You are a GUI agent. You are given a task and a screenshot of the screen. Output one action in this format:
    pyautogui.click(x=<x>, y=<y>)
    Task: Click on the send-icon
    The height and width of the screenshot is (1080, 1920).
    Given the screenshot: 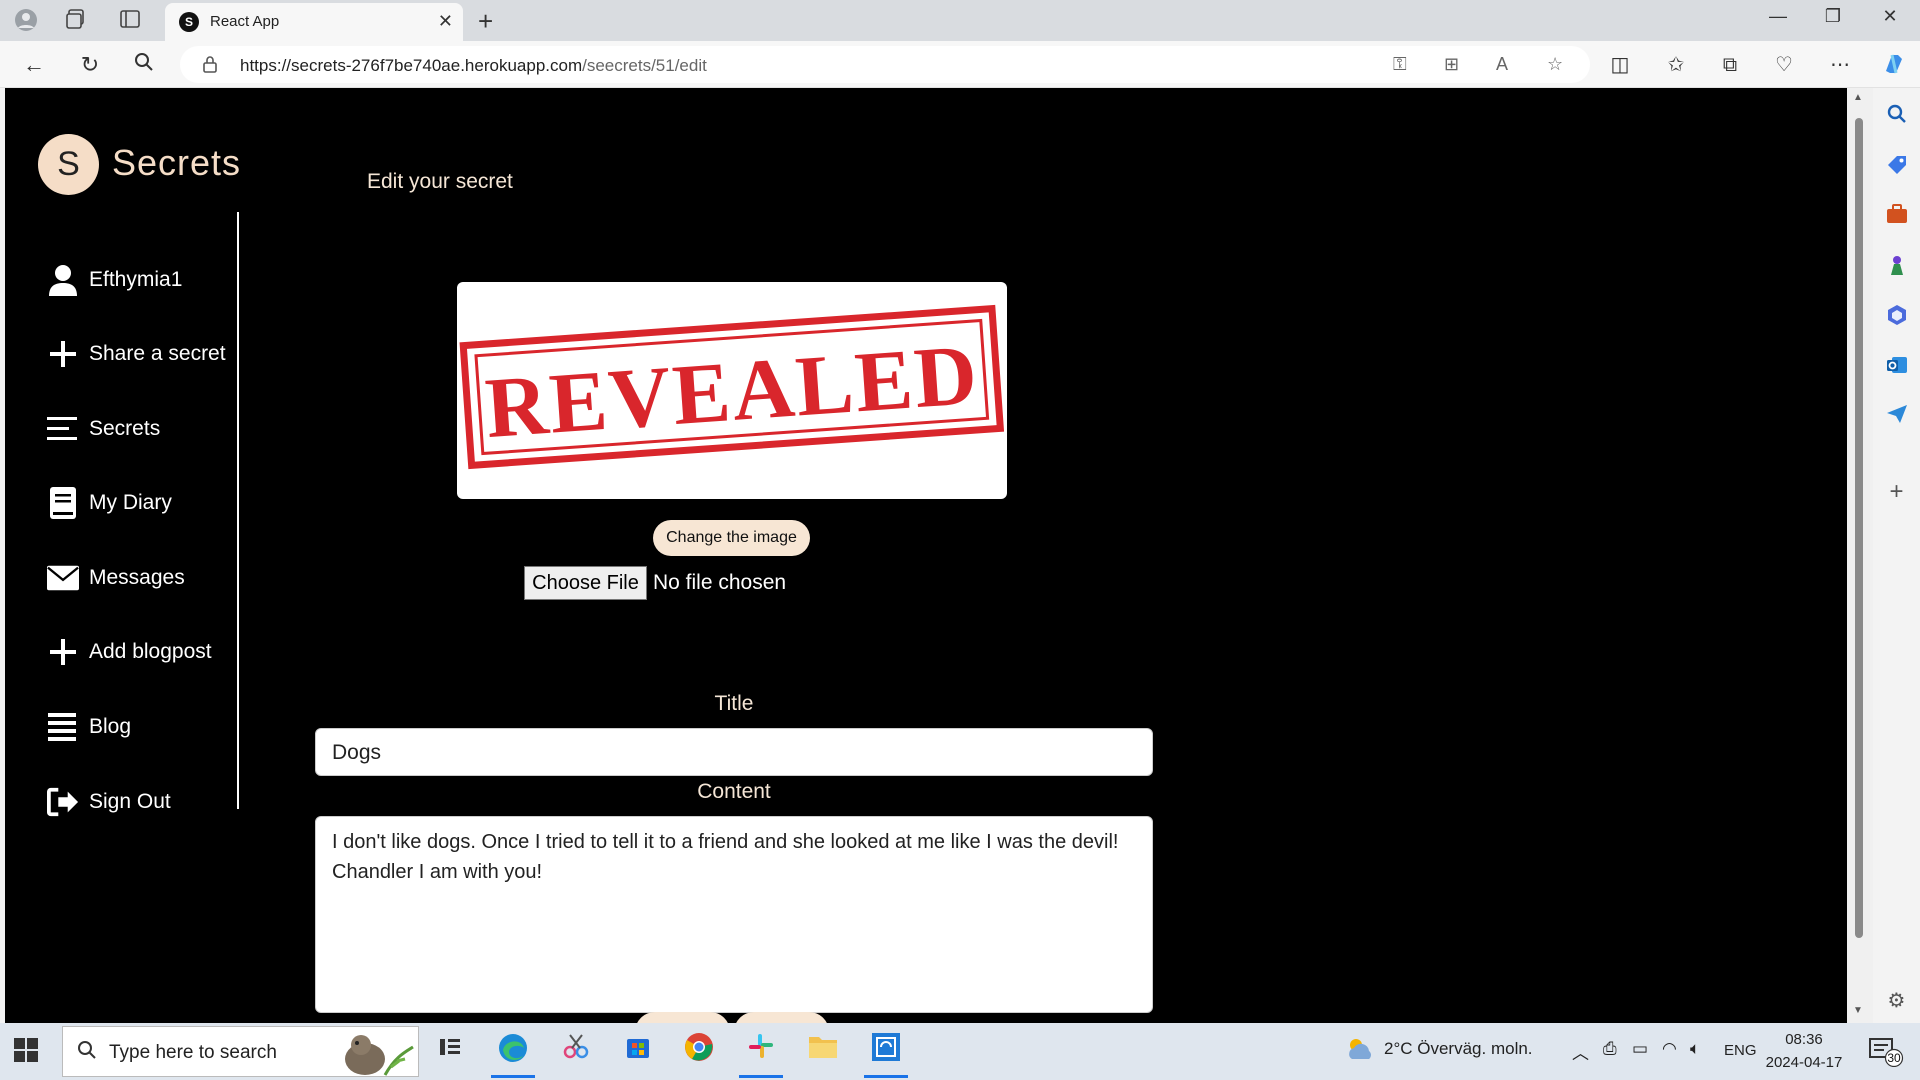 What is the action you would take?
    pyautogui.click(x=1896, y=417)
    